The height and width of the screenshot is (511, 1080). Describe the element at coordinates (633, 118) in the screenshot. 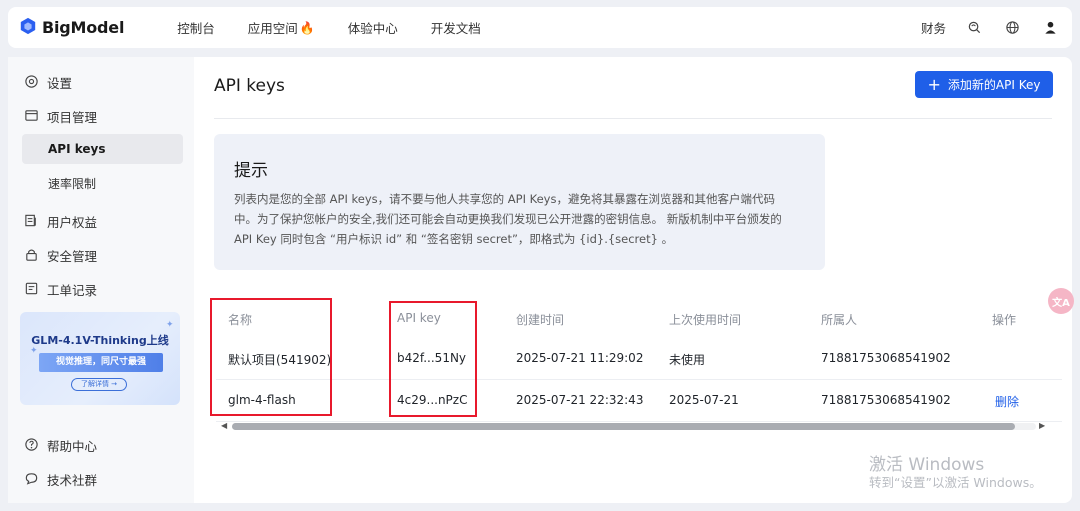

I see `divider` at that location.